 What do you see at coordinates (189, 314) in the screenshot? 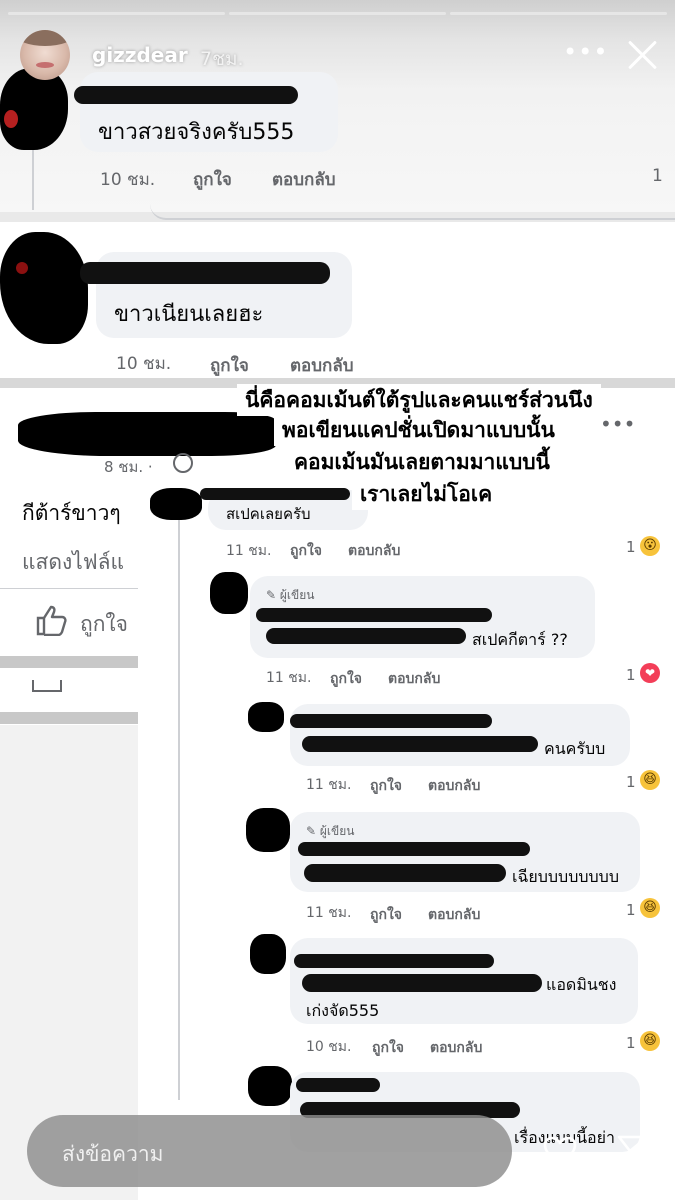
I see `comment-text: ขาวเนียนเลยฮะ` at bounding box center [189, 314].